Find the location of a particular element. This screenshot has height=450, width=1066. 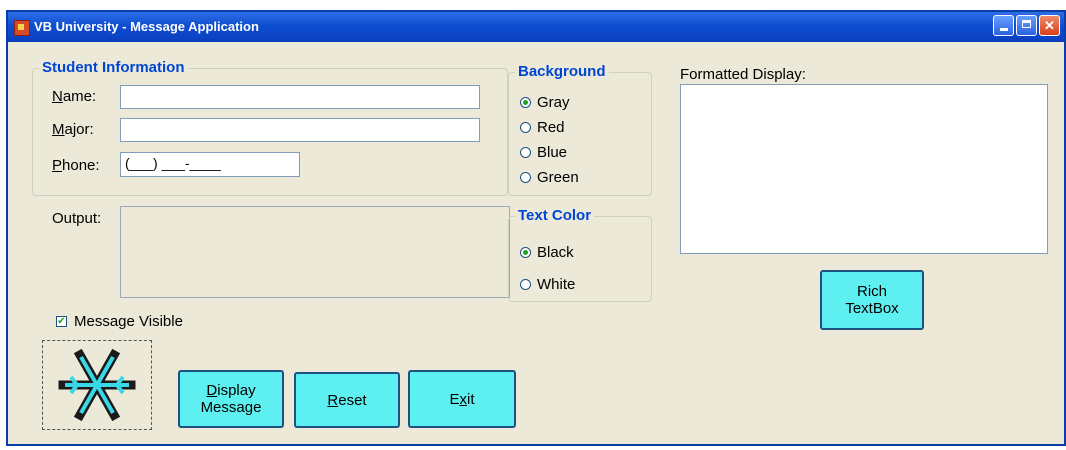

phone-field: (___) ___-____ is located at coordinates (210, 164).